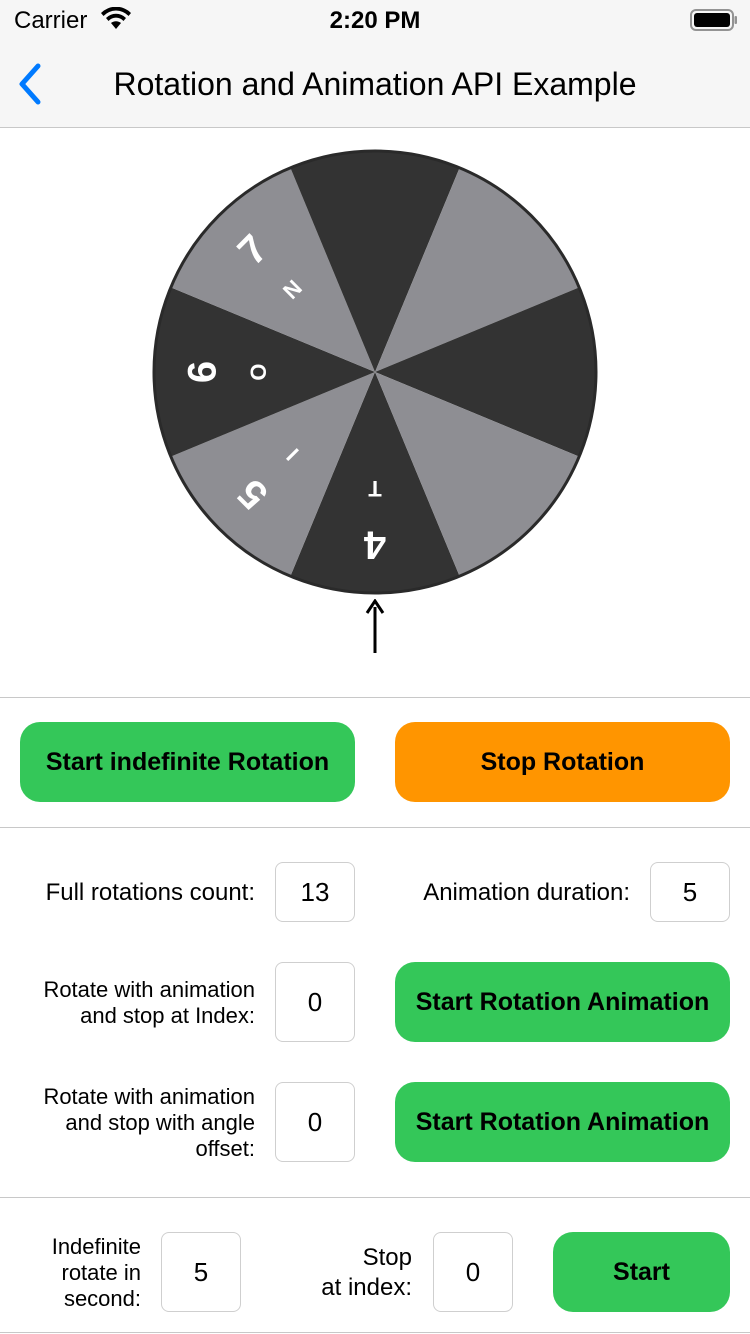 The image size is (750, 1334). What do you see at coordinates (201, 1272) in the screenshot?
I see `indefinite-seconds-input` at bounding box center [201, 1272].